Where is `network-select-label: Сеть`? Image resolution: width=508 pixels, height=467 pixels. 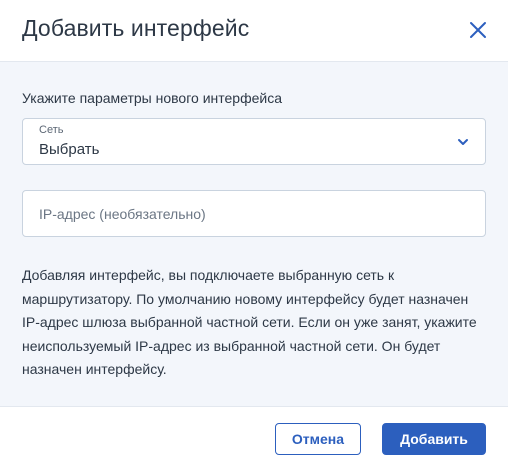
network-select-label: Сеть is located at coordinates (51, 130).